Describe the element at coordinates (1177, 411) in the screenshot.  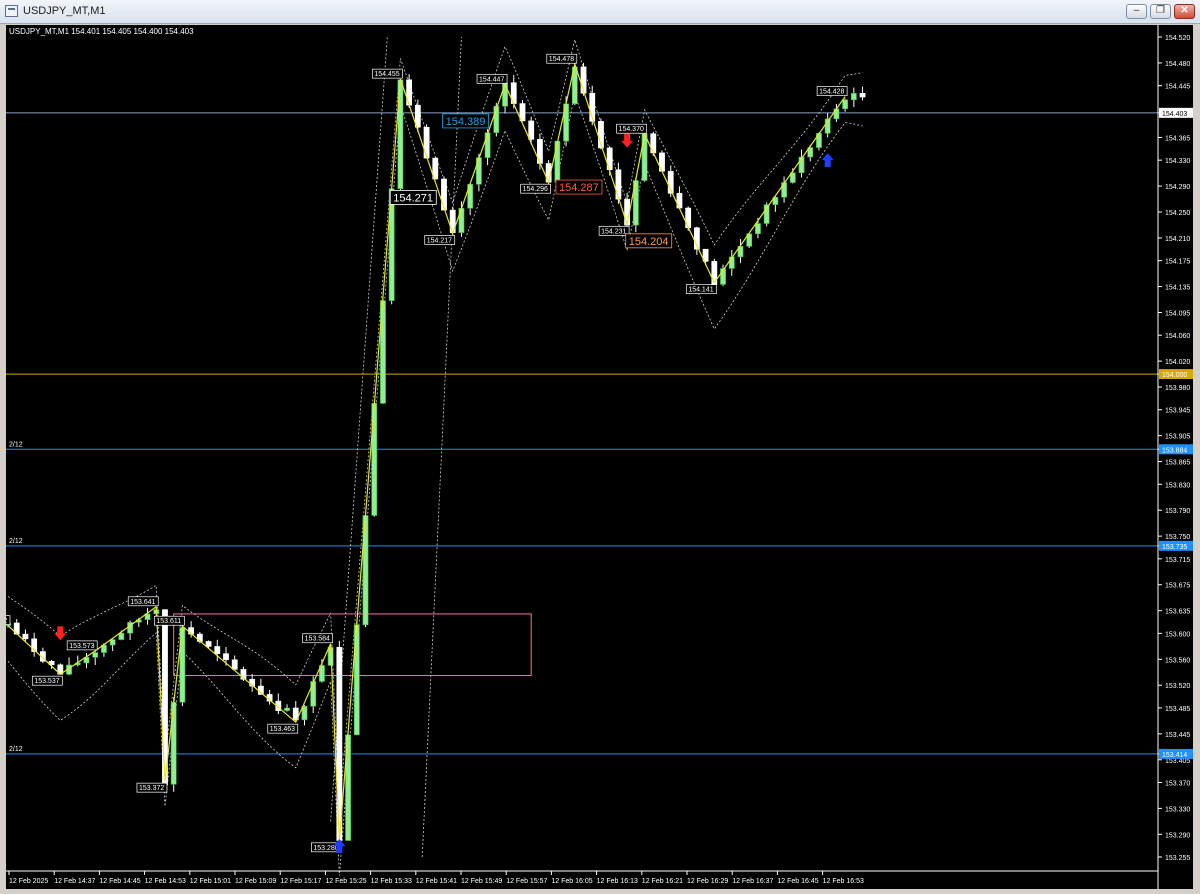
I see `price-tick-label: 153.945` at that location.